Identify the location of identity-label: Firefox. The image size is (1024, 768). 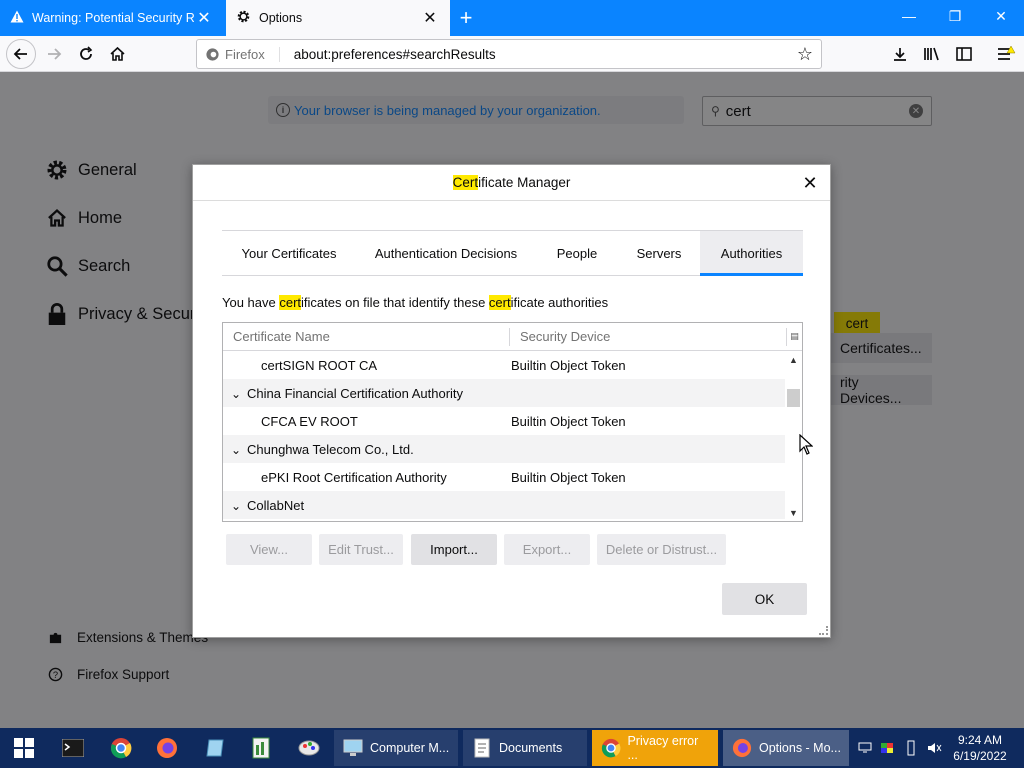
(245, 54).